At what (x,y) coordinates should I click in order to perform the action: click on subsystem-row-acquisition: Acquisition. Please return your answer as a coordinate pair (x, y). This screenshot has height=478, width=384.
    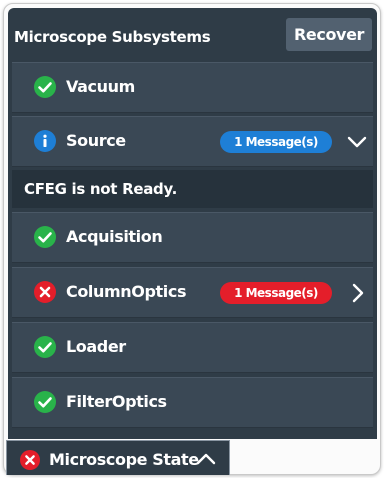
    Looking at the image, I should click on (192, 237).